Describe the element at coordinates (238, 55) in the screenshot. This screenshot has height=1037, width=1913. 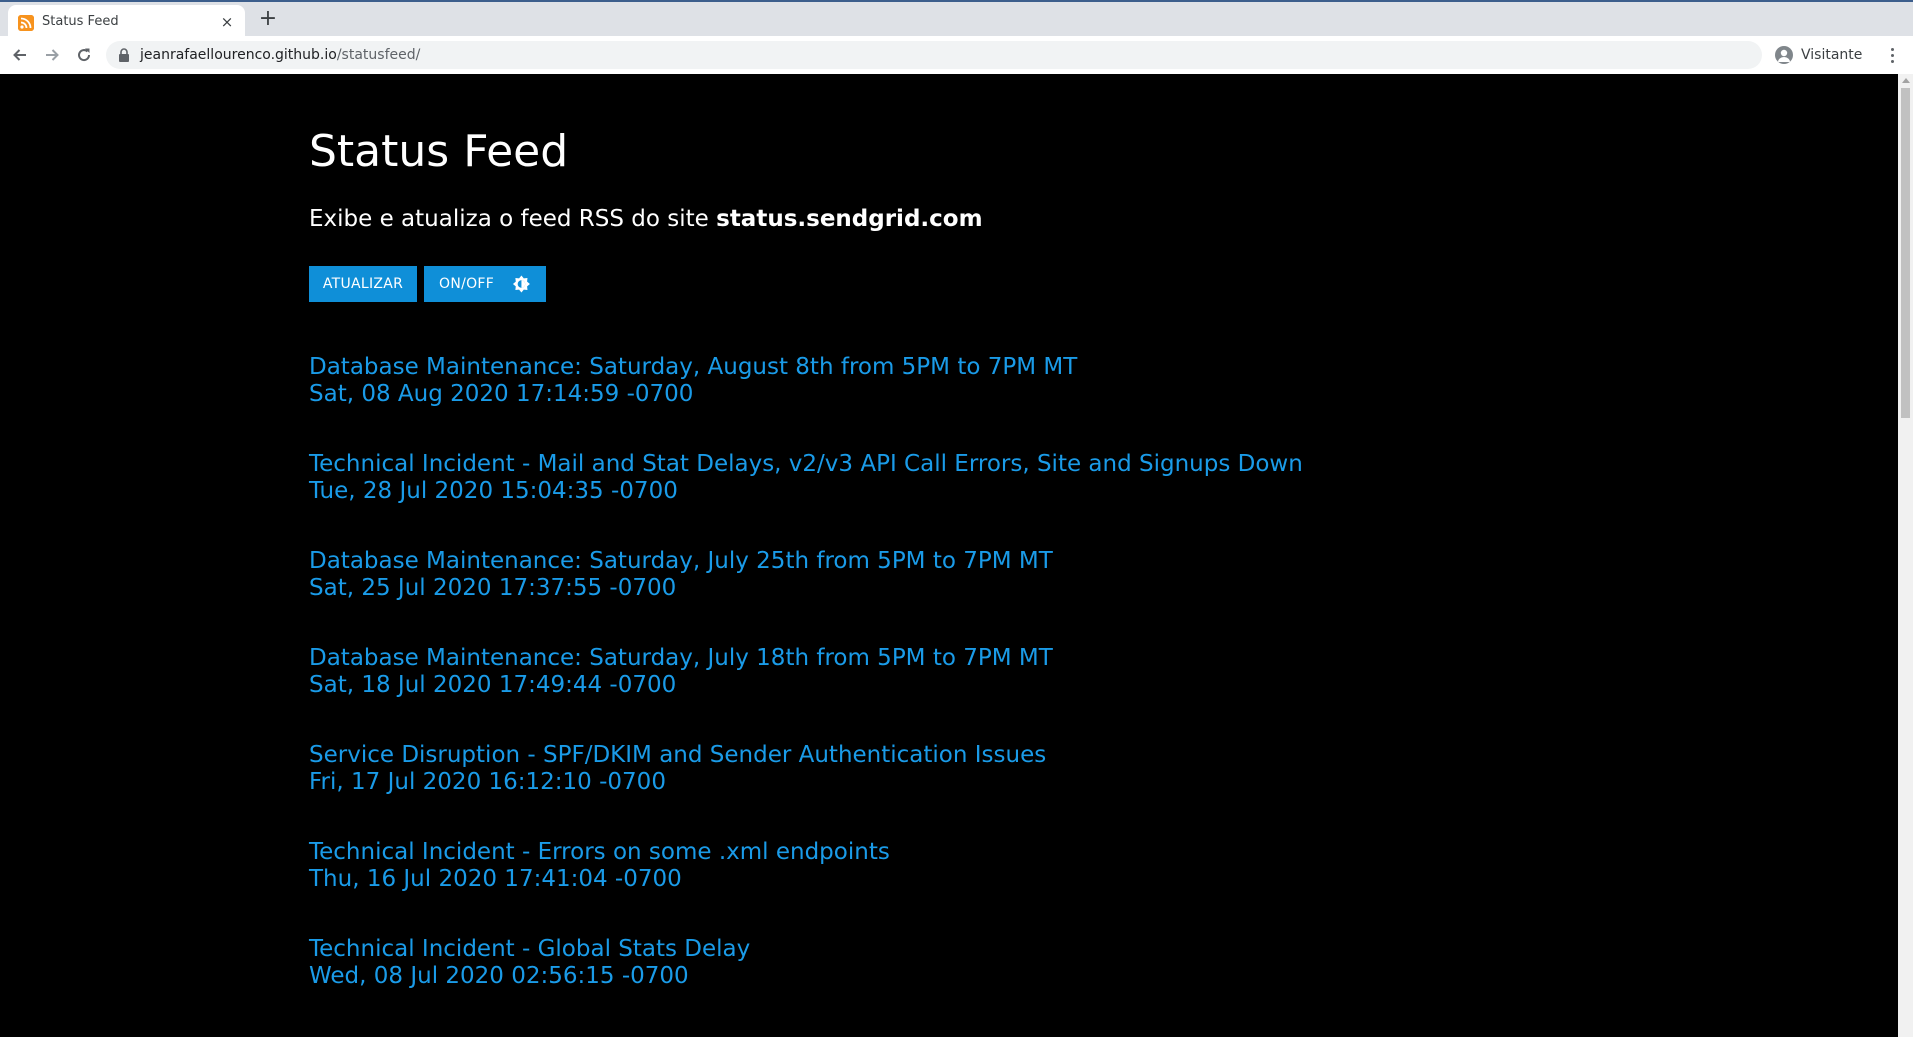
I see `url-host: jeanrafaellourenco.github.io` at that location.